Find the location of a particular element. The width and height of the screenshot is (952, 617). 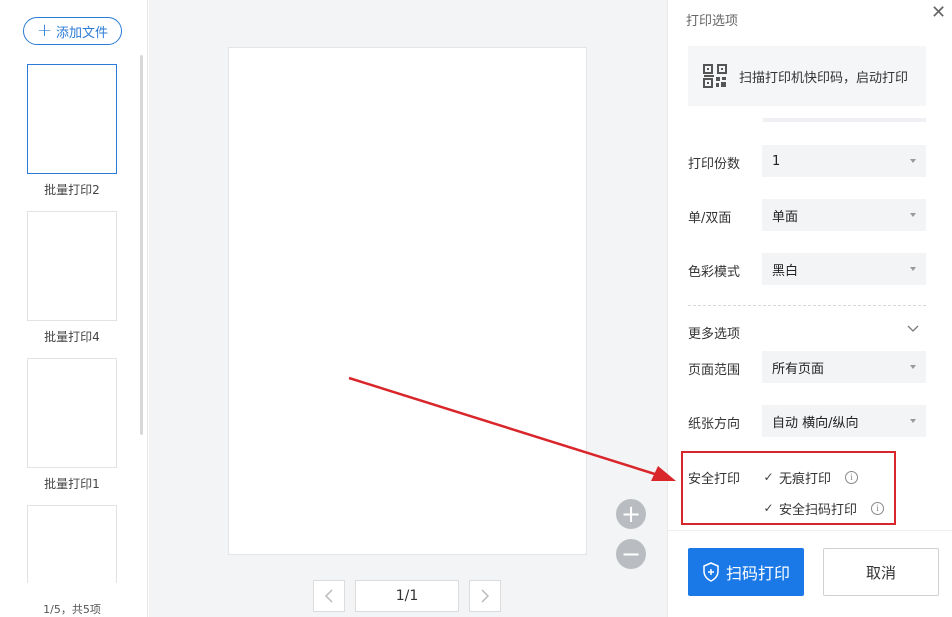

prev-page-button is located at coordinates (329, 596).